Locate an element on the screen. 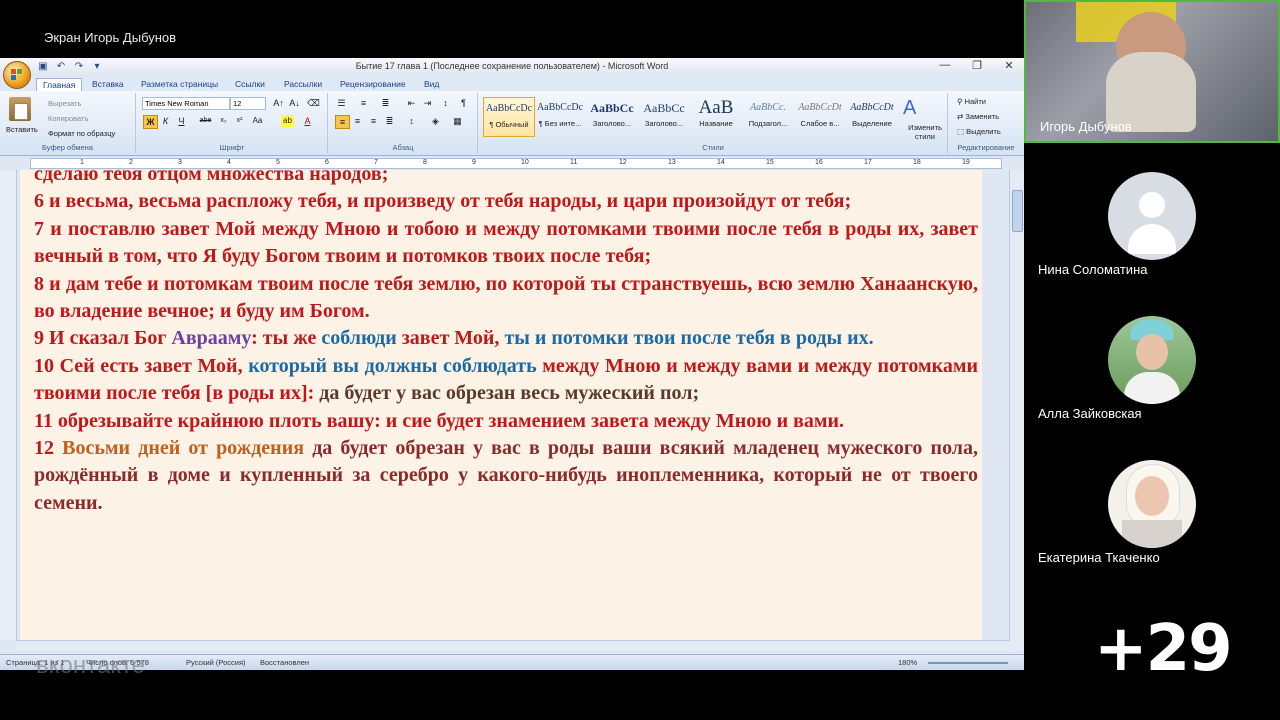 The width and height of the screenshot is (1280, 720). ruler-tick: 3 is located at coordinates (180, 162).